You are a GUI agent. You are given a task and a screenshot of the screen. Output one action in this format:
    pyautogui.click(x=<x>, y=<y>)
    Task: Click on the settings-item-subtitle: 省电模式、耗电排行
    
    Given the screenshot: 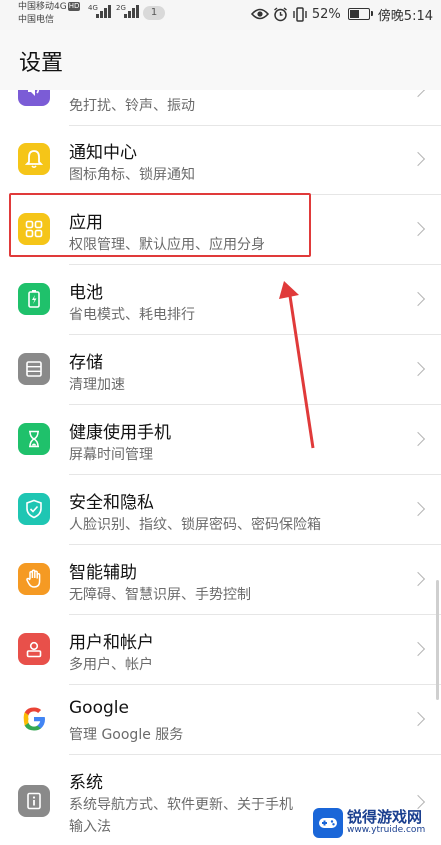 What is the action you would take?
    pyautogui.click(x=132, y=315)
    